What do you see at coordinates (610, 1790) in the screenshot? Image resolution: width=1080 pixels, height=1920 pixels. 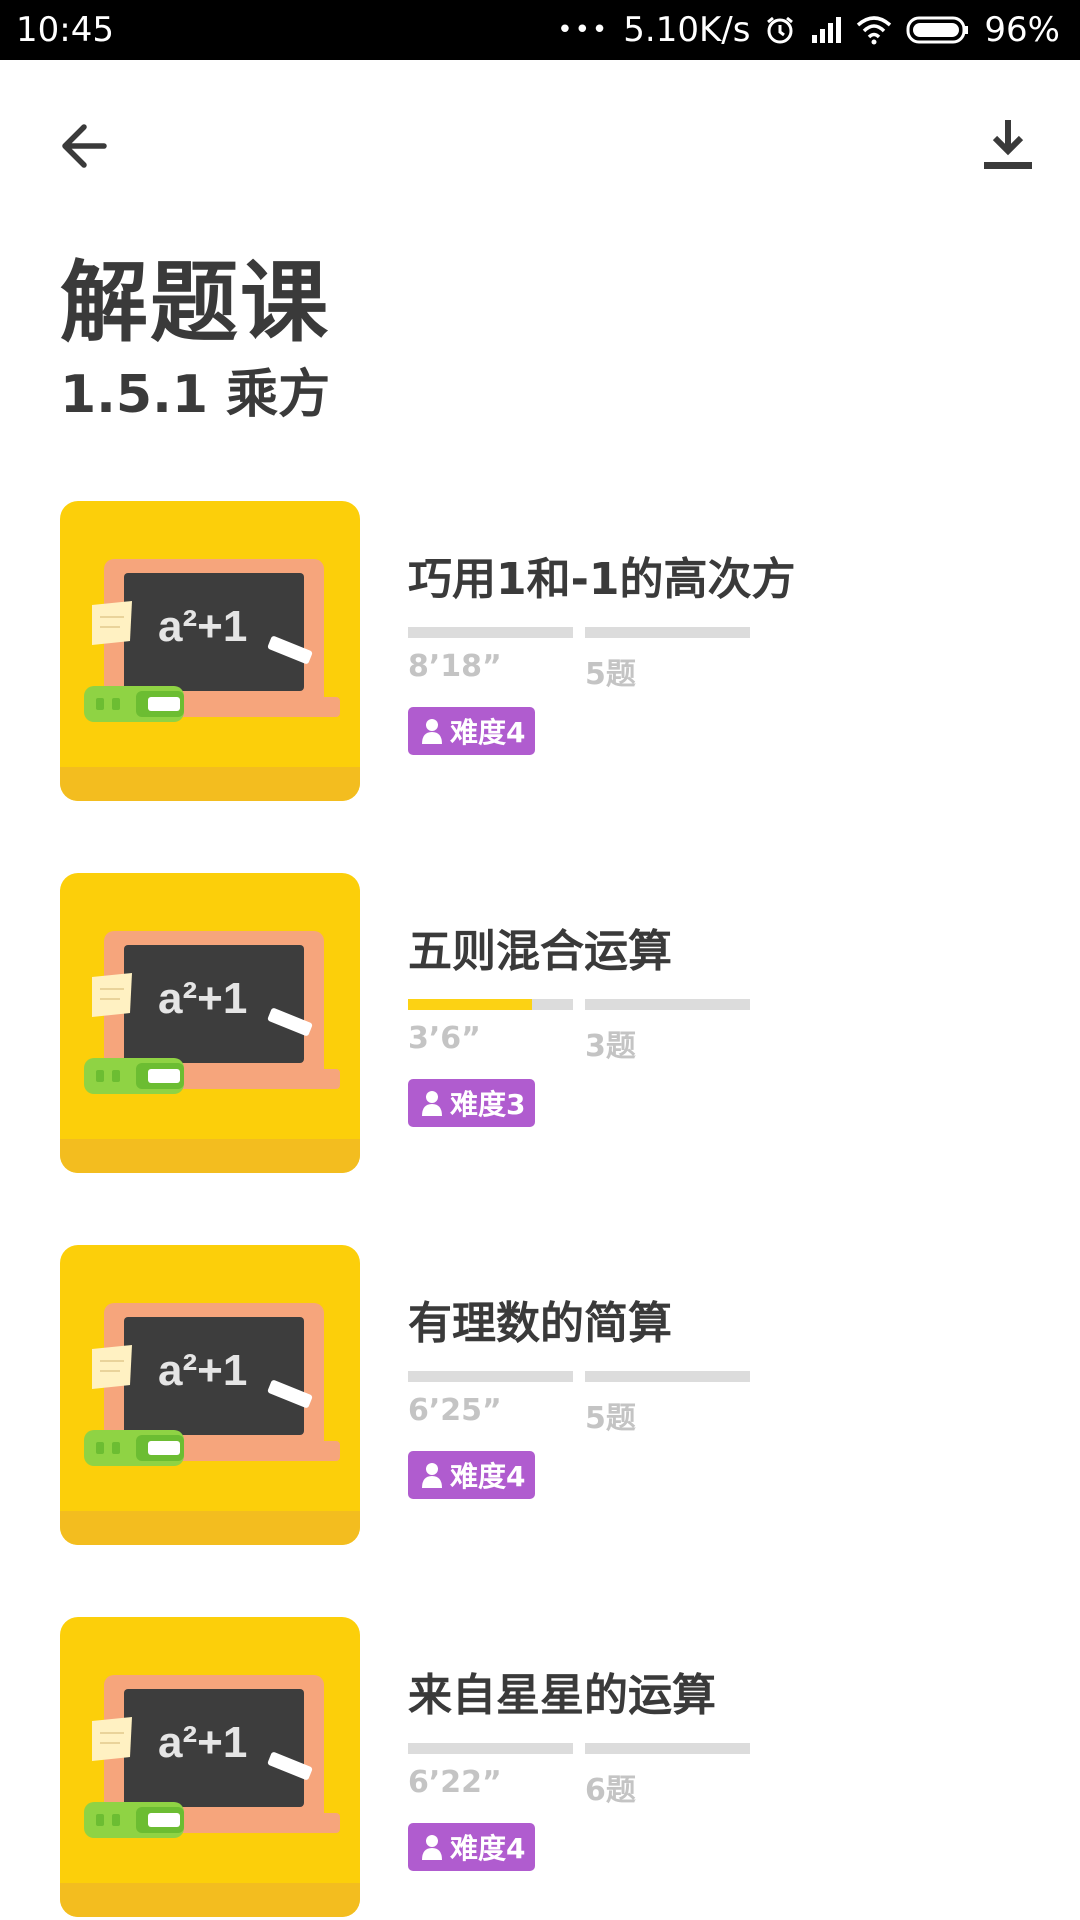 I see `question-count: 6题` at bounding box center [610, 1790].